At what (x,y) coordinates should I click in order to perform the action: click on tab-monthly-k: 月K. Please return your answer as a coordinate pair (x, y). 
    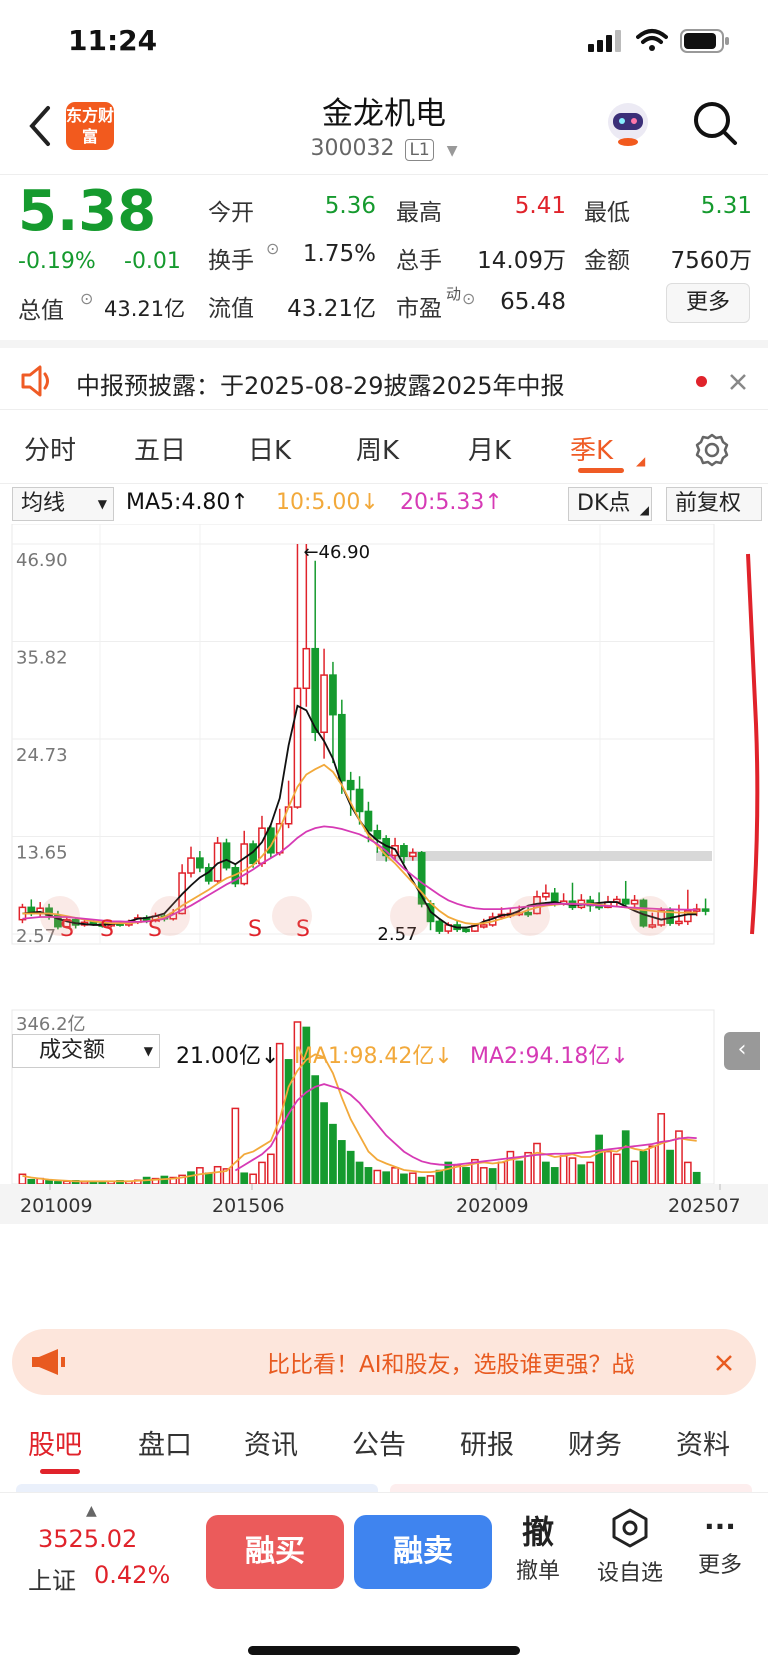
    Looking at the image, I should click on (489, 448).